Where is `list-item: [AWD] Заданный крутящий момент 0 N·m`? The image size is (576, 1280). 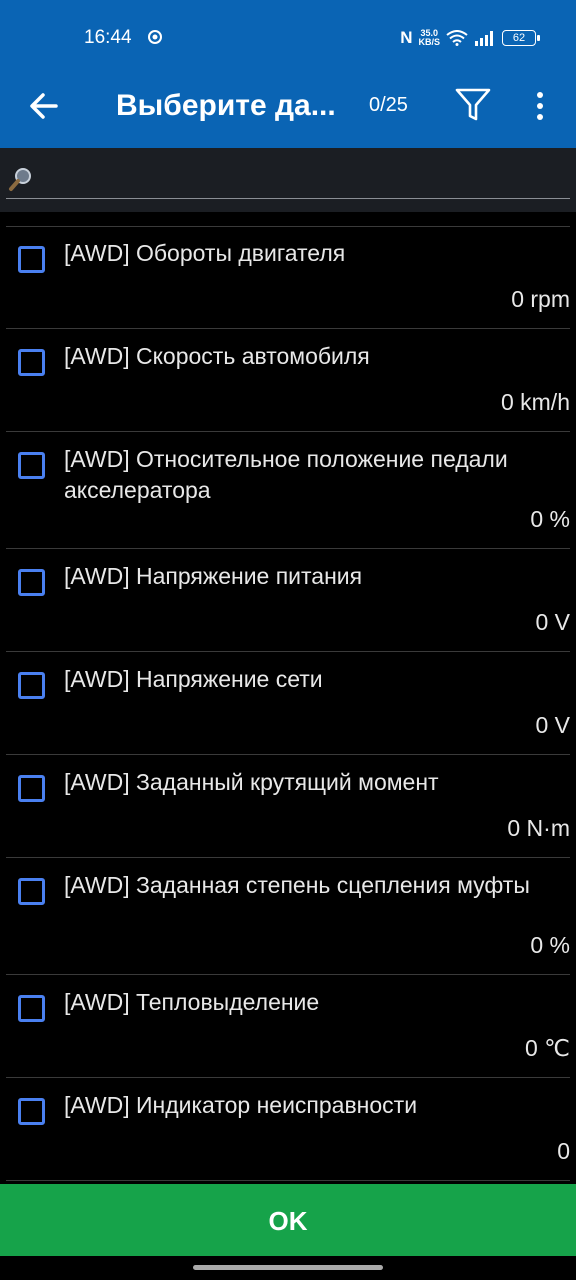
list-item: [AWD] Заданный крутящий момент 0 N·m is located at coordinates (288, 806).